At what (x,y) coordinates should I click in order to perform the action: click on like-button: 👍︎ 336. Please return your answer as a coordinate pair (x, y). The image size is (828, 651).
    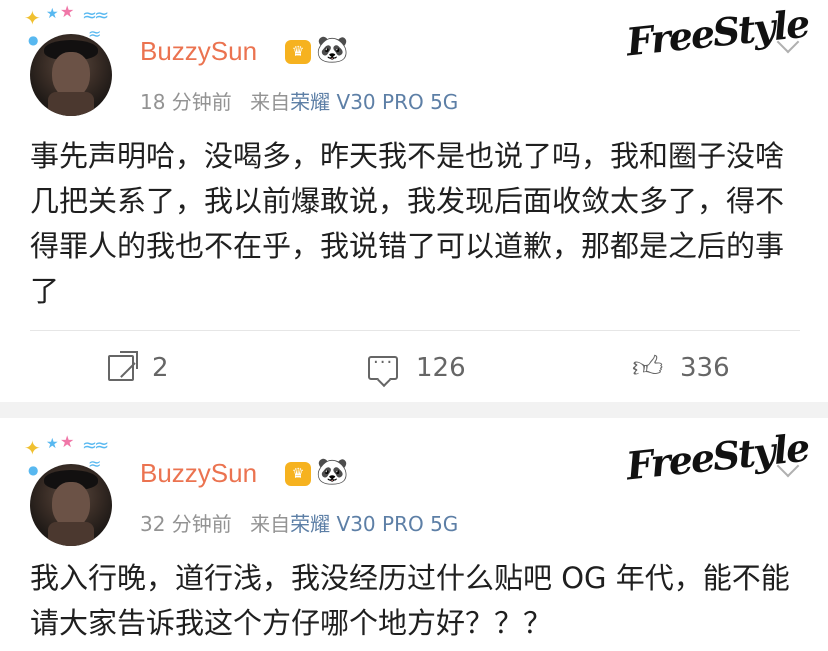
    Looking at the image, I should click on (681, 368).